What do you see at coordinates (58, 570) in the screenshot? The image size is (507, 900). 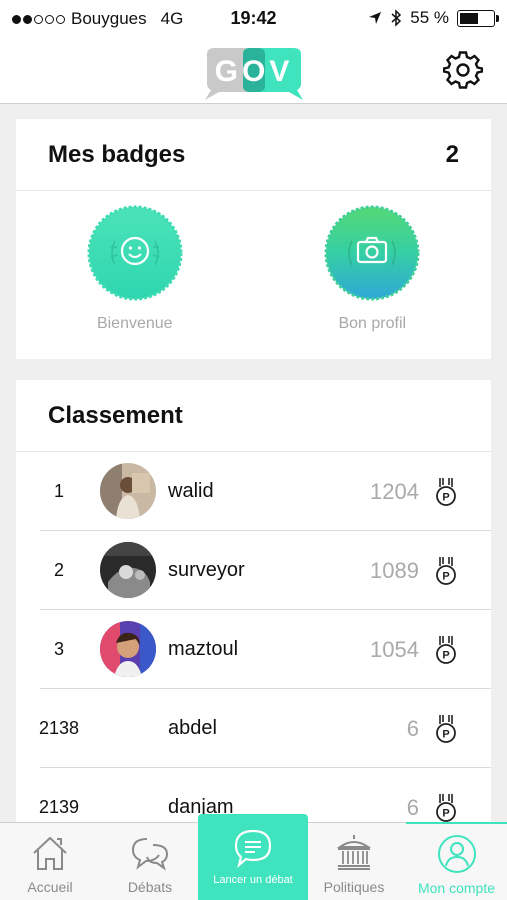 I see `rank-position: 2` at bounding box center [58, 570].